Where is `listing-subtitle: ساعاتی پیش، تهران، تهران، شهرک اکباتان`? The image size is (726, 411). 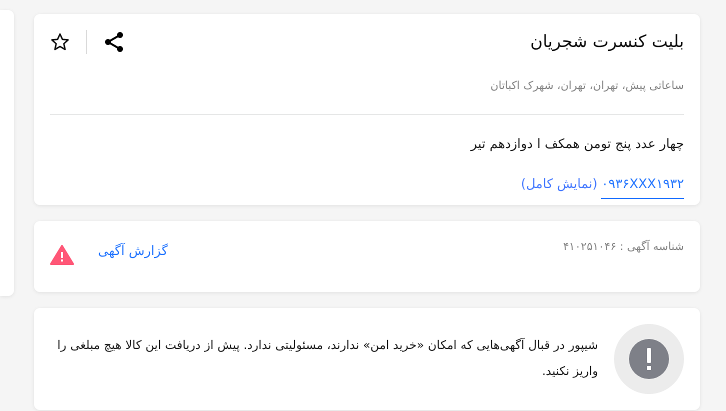
listing-subtitle: ساعاتی پیش، تهران، تهران، شهرک اکباتان is located at coordinates (587, 85).